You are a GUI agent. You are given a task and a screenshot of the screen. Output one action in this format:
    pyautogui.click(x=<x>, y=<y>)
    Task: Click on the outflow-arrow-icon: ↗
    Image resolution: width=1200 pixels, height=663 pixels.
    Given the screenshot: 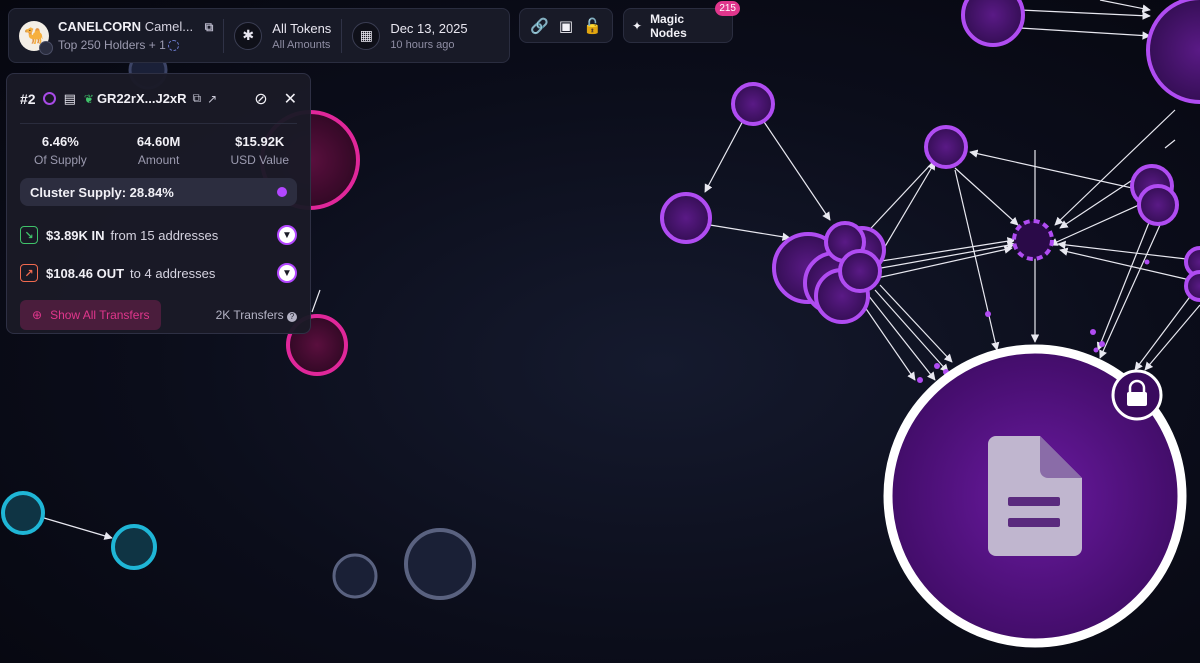 What is the action you would take?
    pyautogui.click(x=29, y=273)
    